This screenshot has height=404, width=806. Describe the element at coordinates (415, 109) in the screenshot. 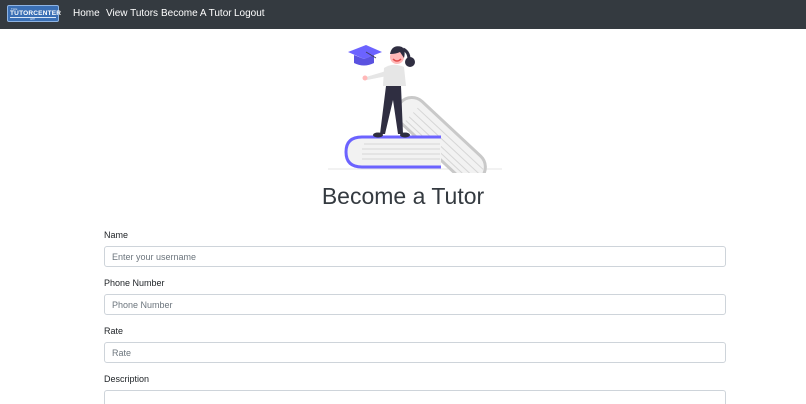

I see `hero-illustration` at that location.